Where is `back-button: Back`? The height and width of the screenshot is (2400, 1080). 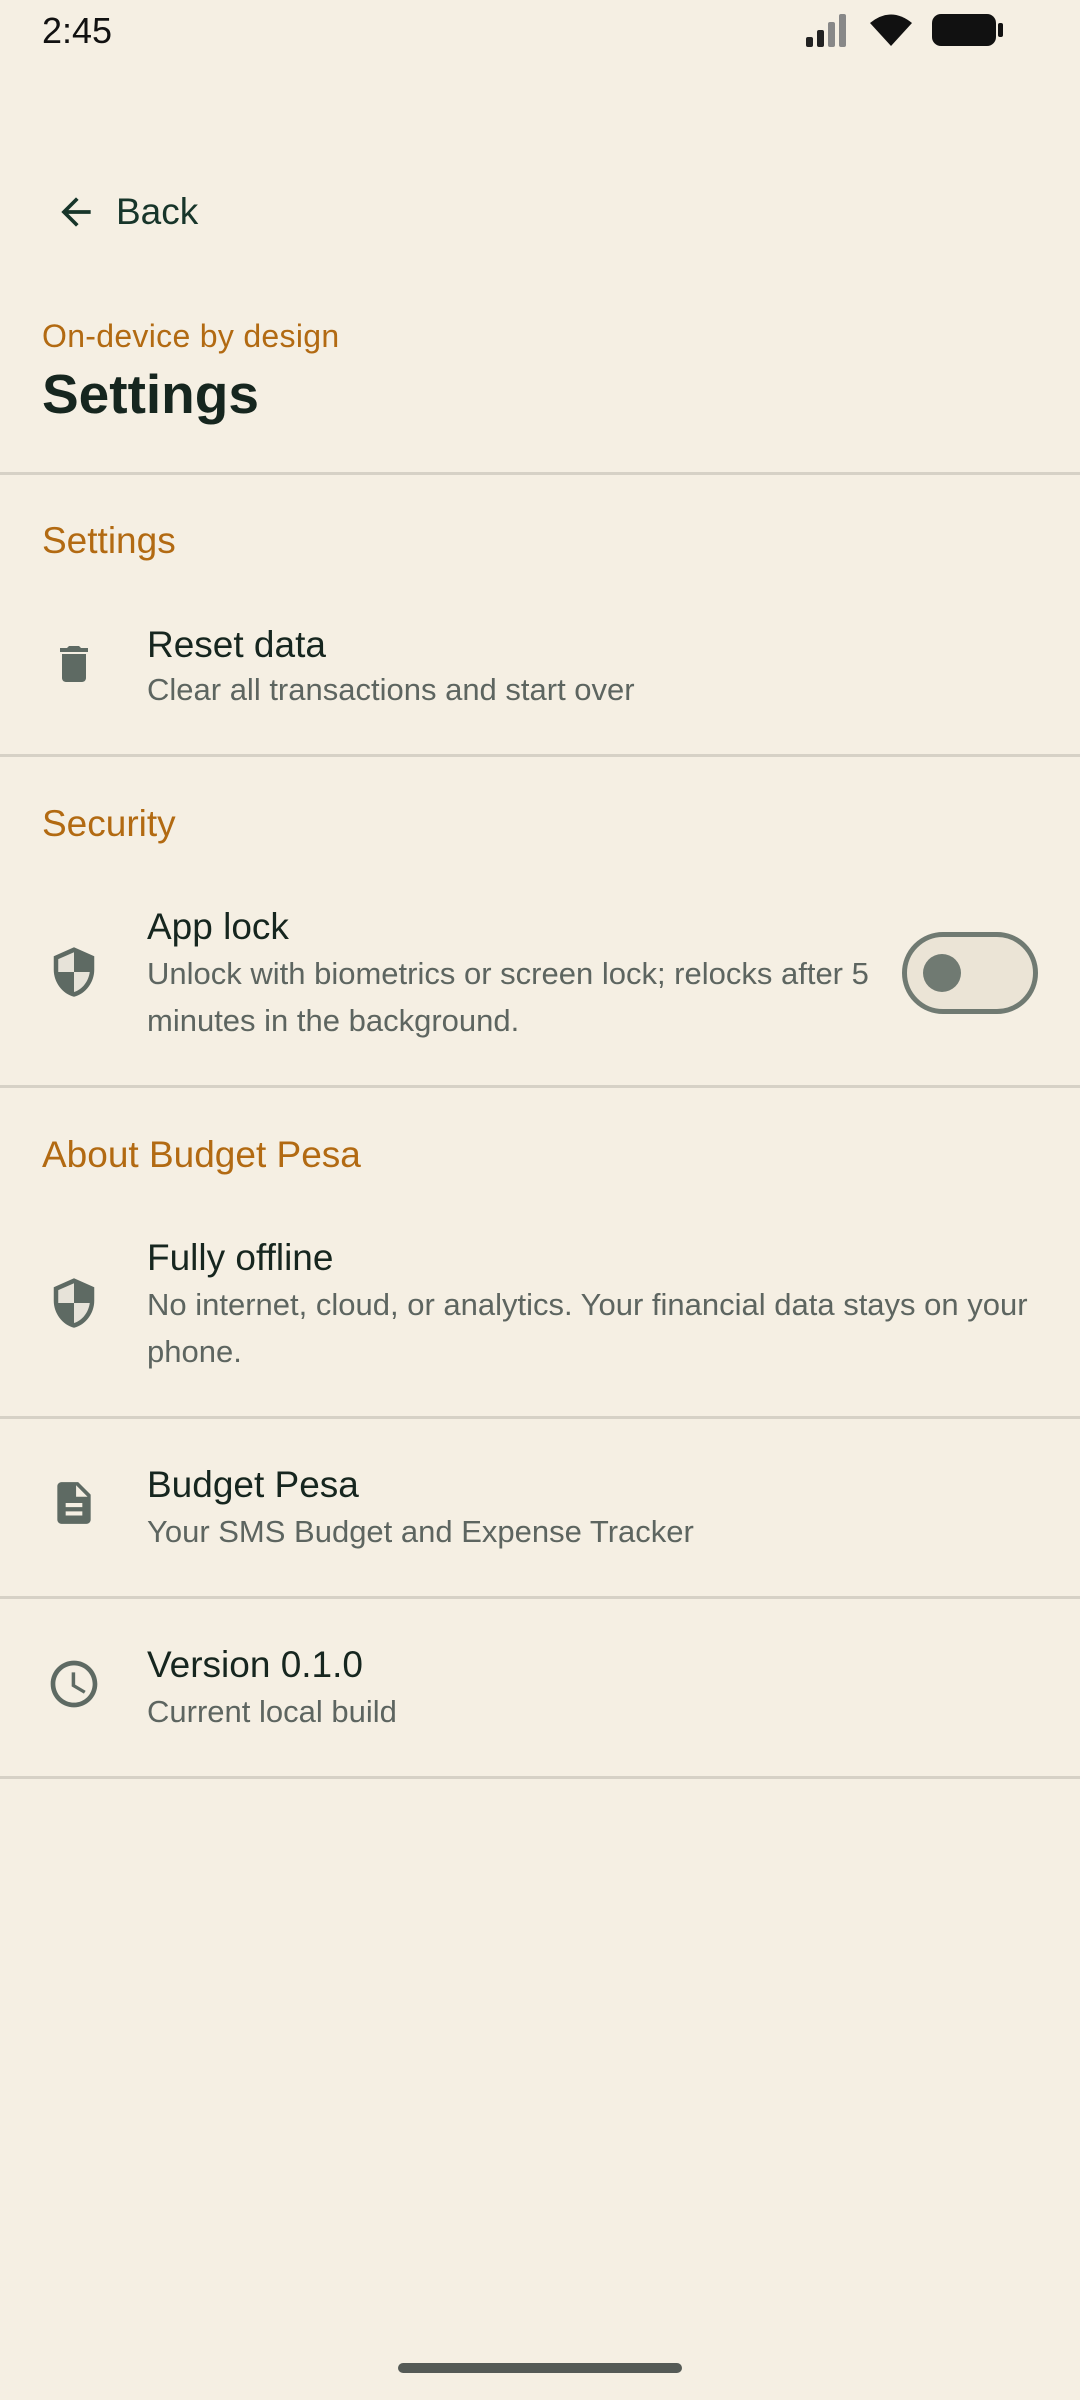 back-button: Back is located at coordinates (126, 212).